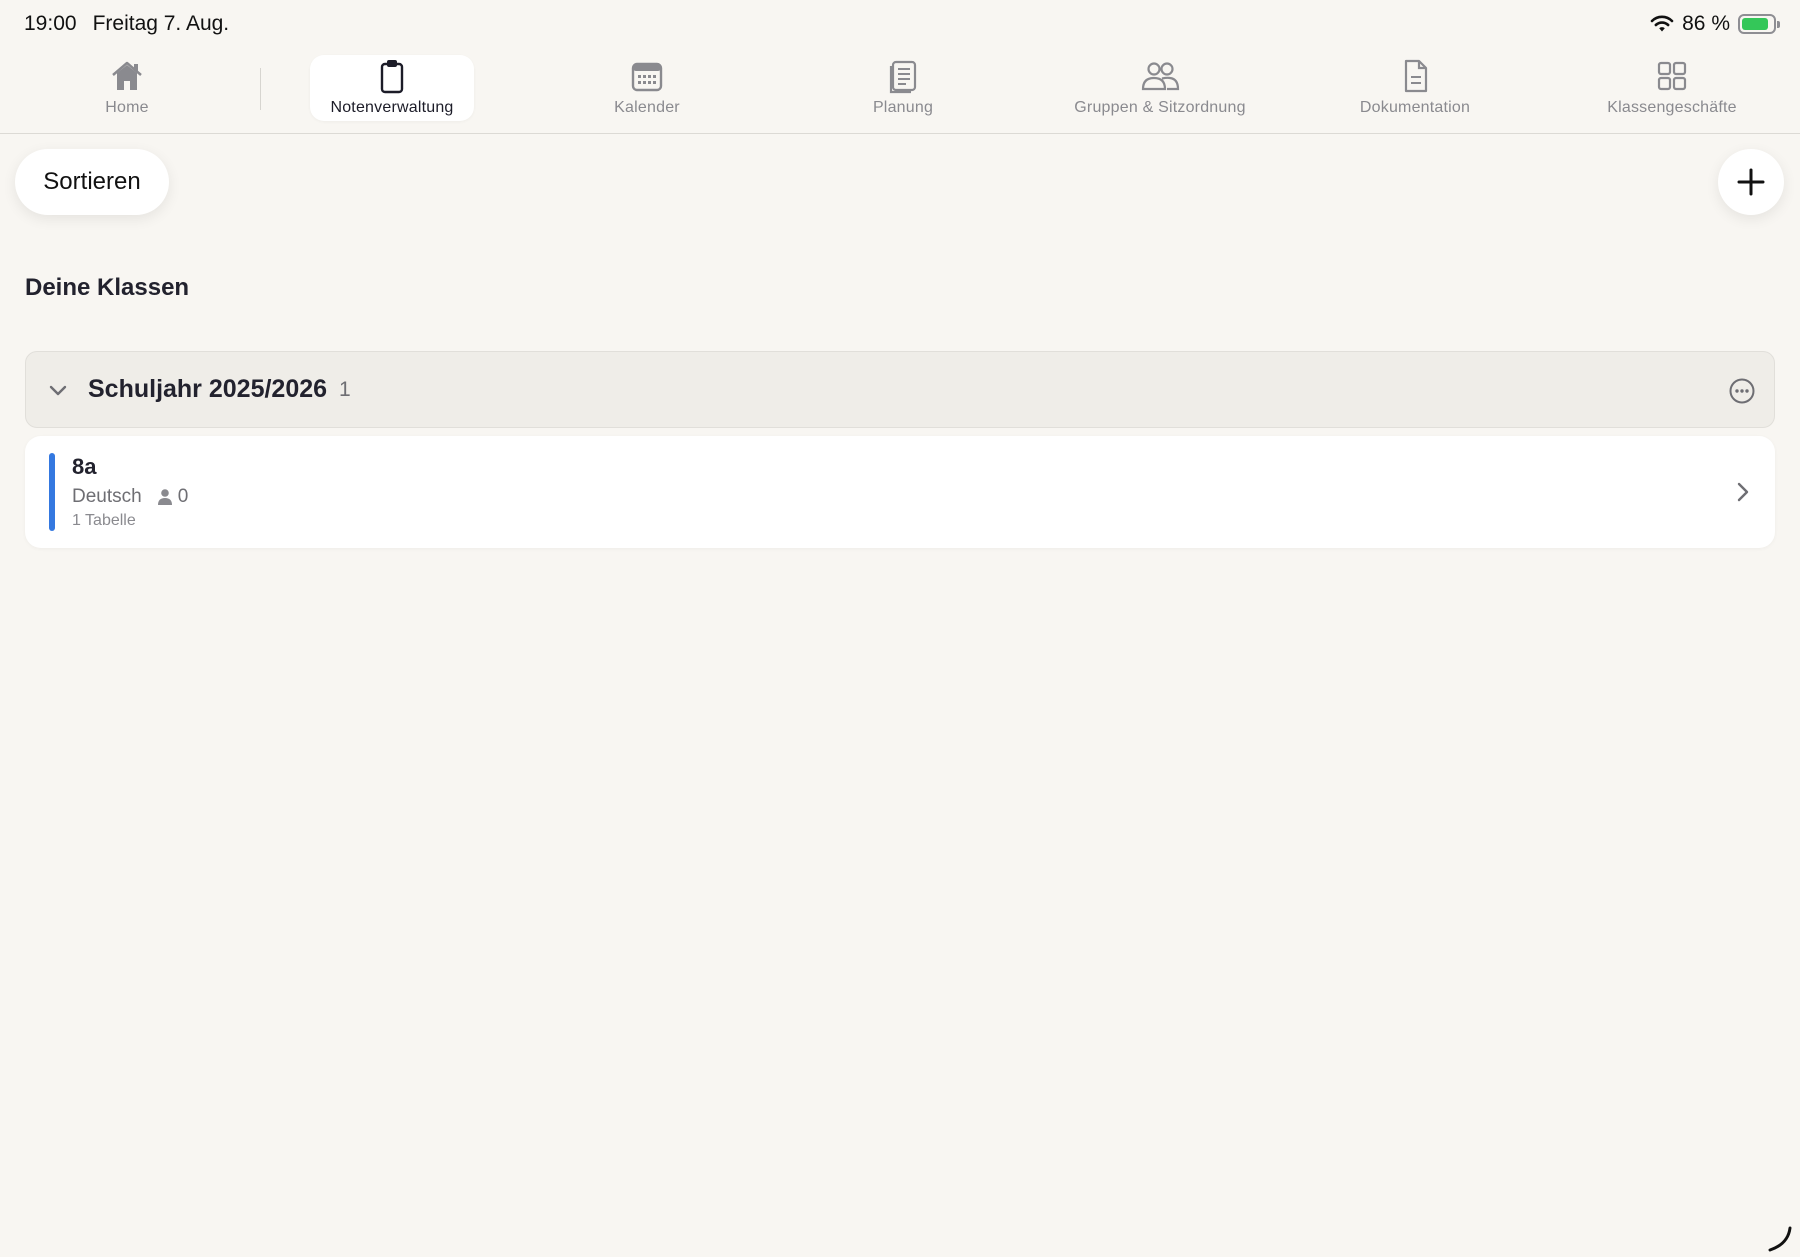  I want to click on tab-gruppen-sitzordnung: Gruppen & Sitzordnung, so click(1160, 88).